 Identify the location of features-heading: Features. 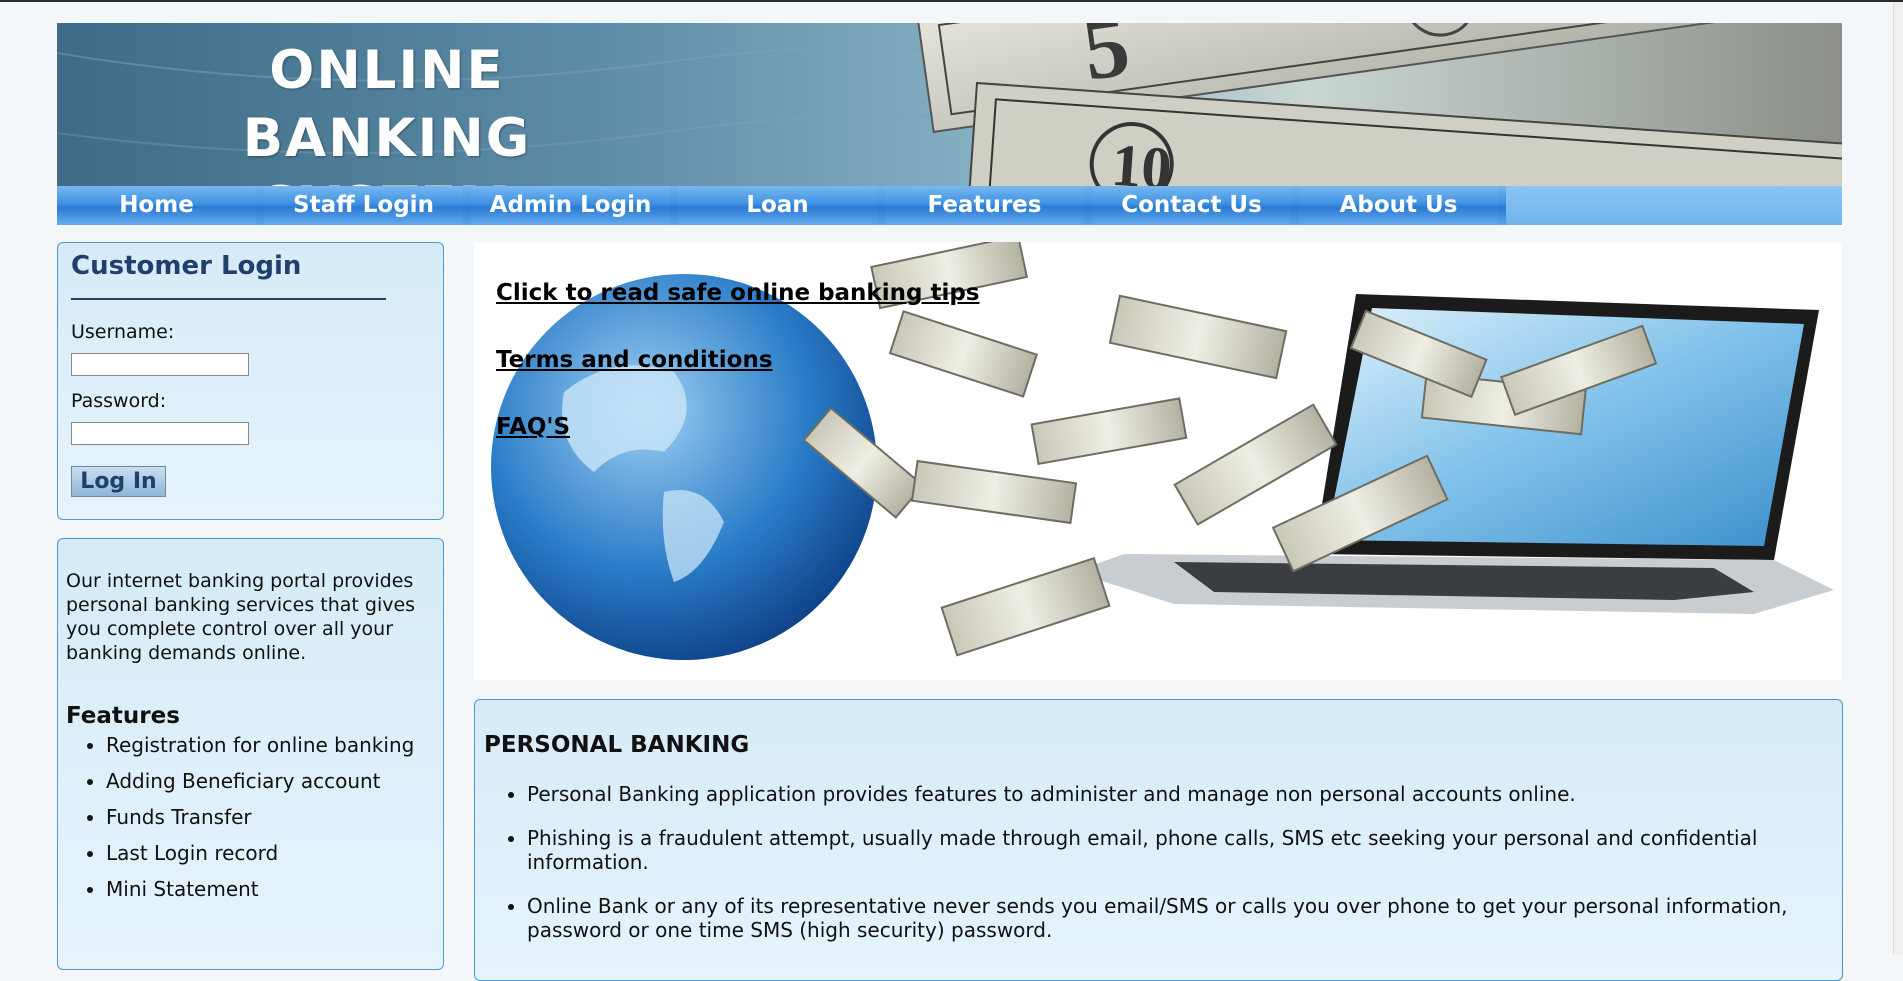
(123, 716).